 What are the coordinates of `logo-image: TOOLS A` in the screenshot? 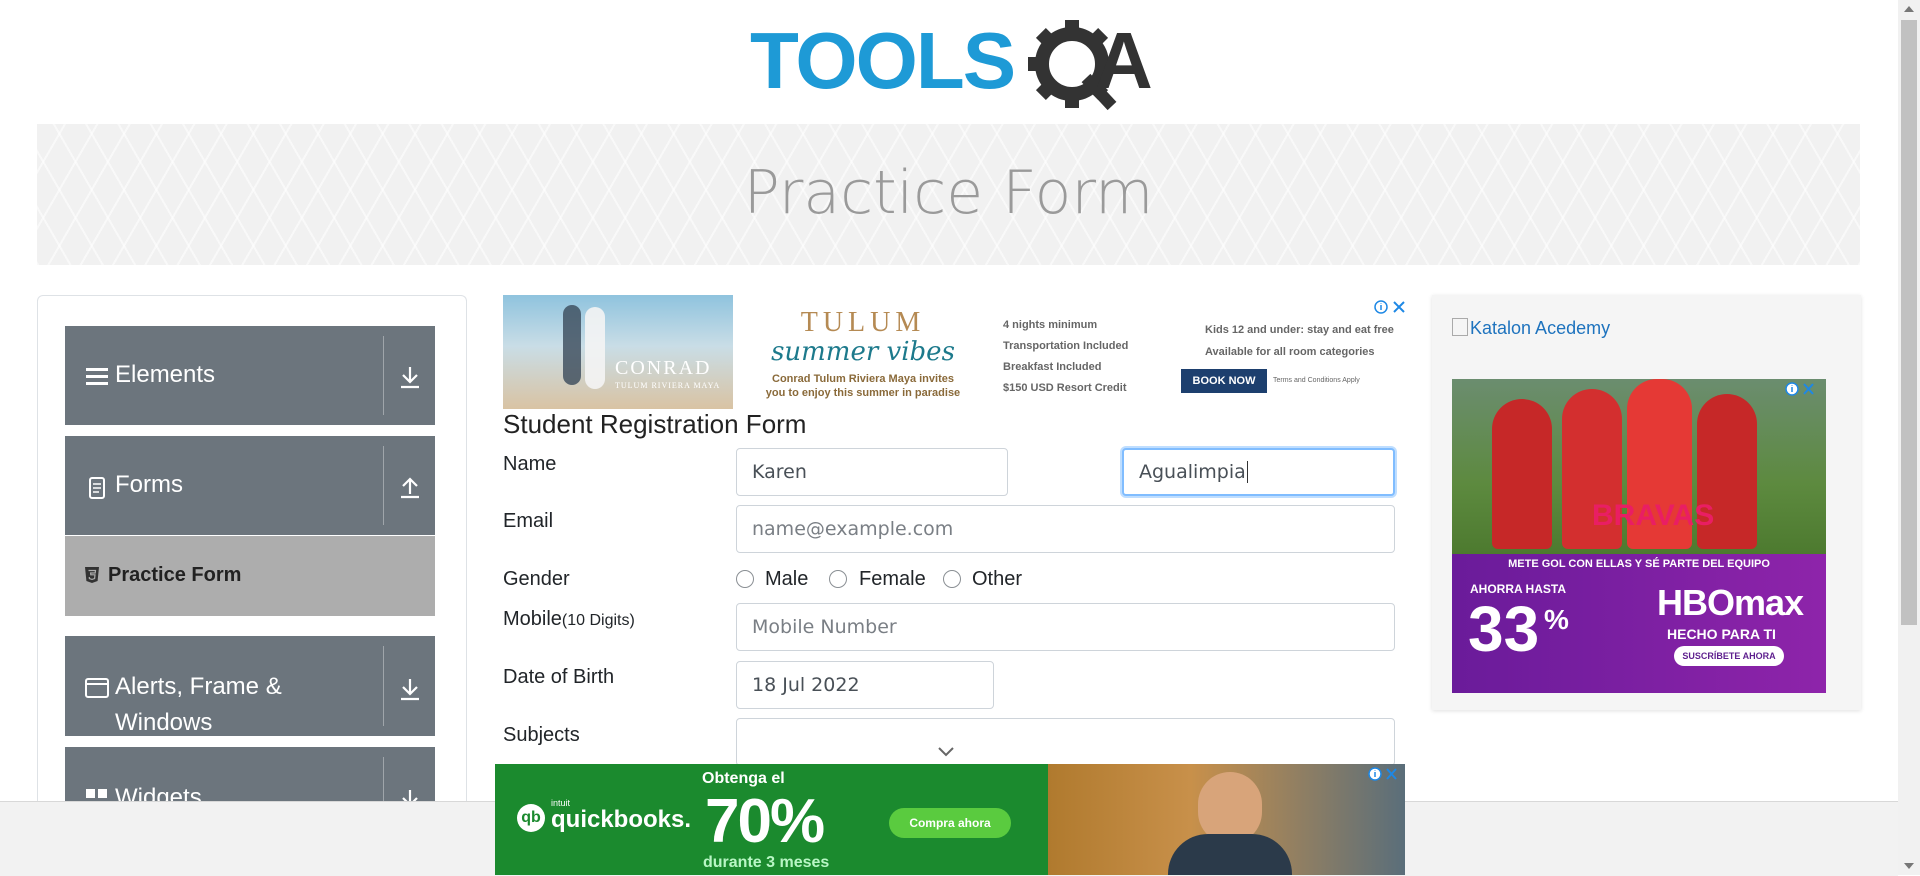 It's located at (951, 63).